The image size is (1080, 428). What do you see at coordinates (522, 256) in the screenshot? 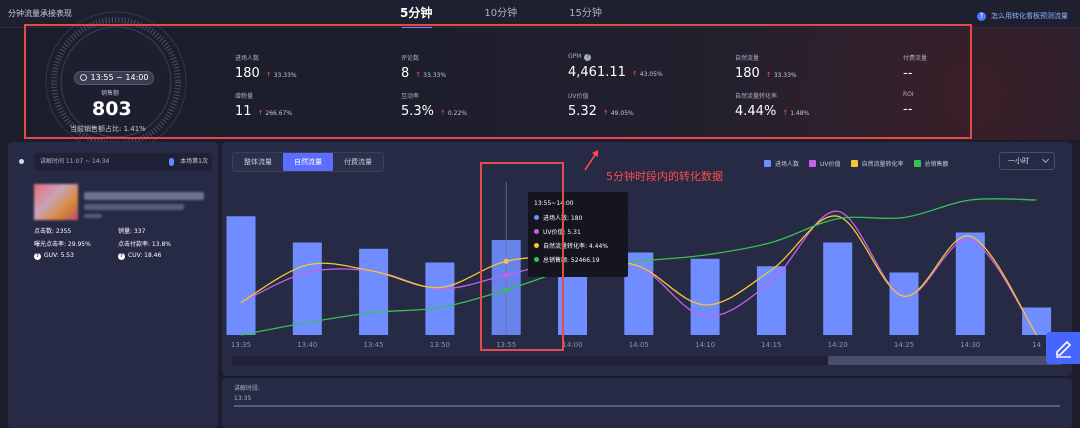
I see `annotation-box-interval` at bounding box center [522, 256].